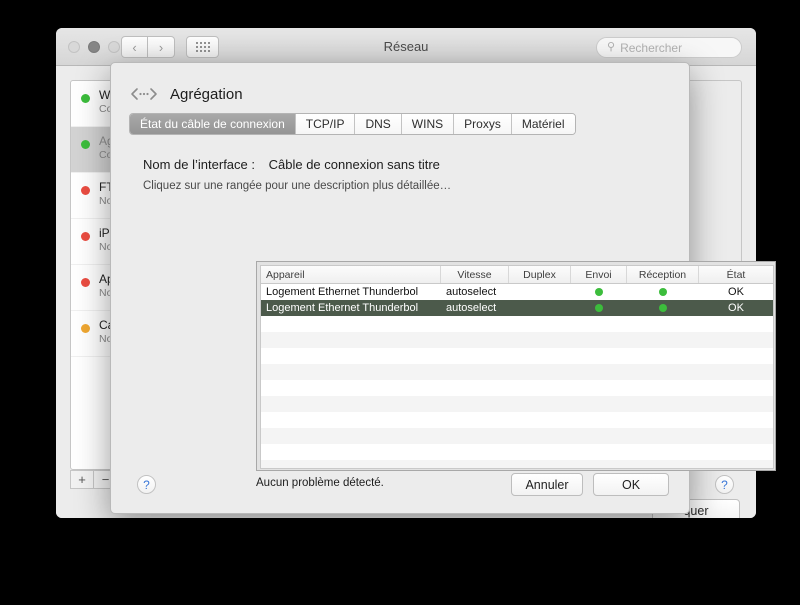 This screenshot has width=800, height=605. Describe the element at coordinates (475, 274) in the screenshot. I see `column-header-vitesse: Vitesse` at that location.